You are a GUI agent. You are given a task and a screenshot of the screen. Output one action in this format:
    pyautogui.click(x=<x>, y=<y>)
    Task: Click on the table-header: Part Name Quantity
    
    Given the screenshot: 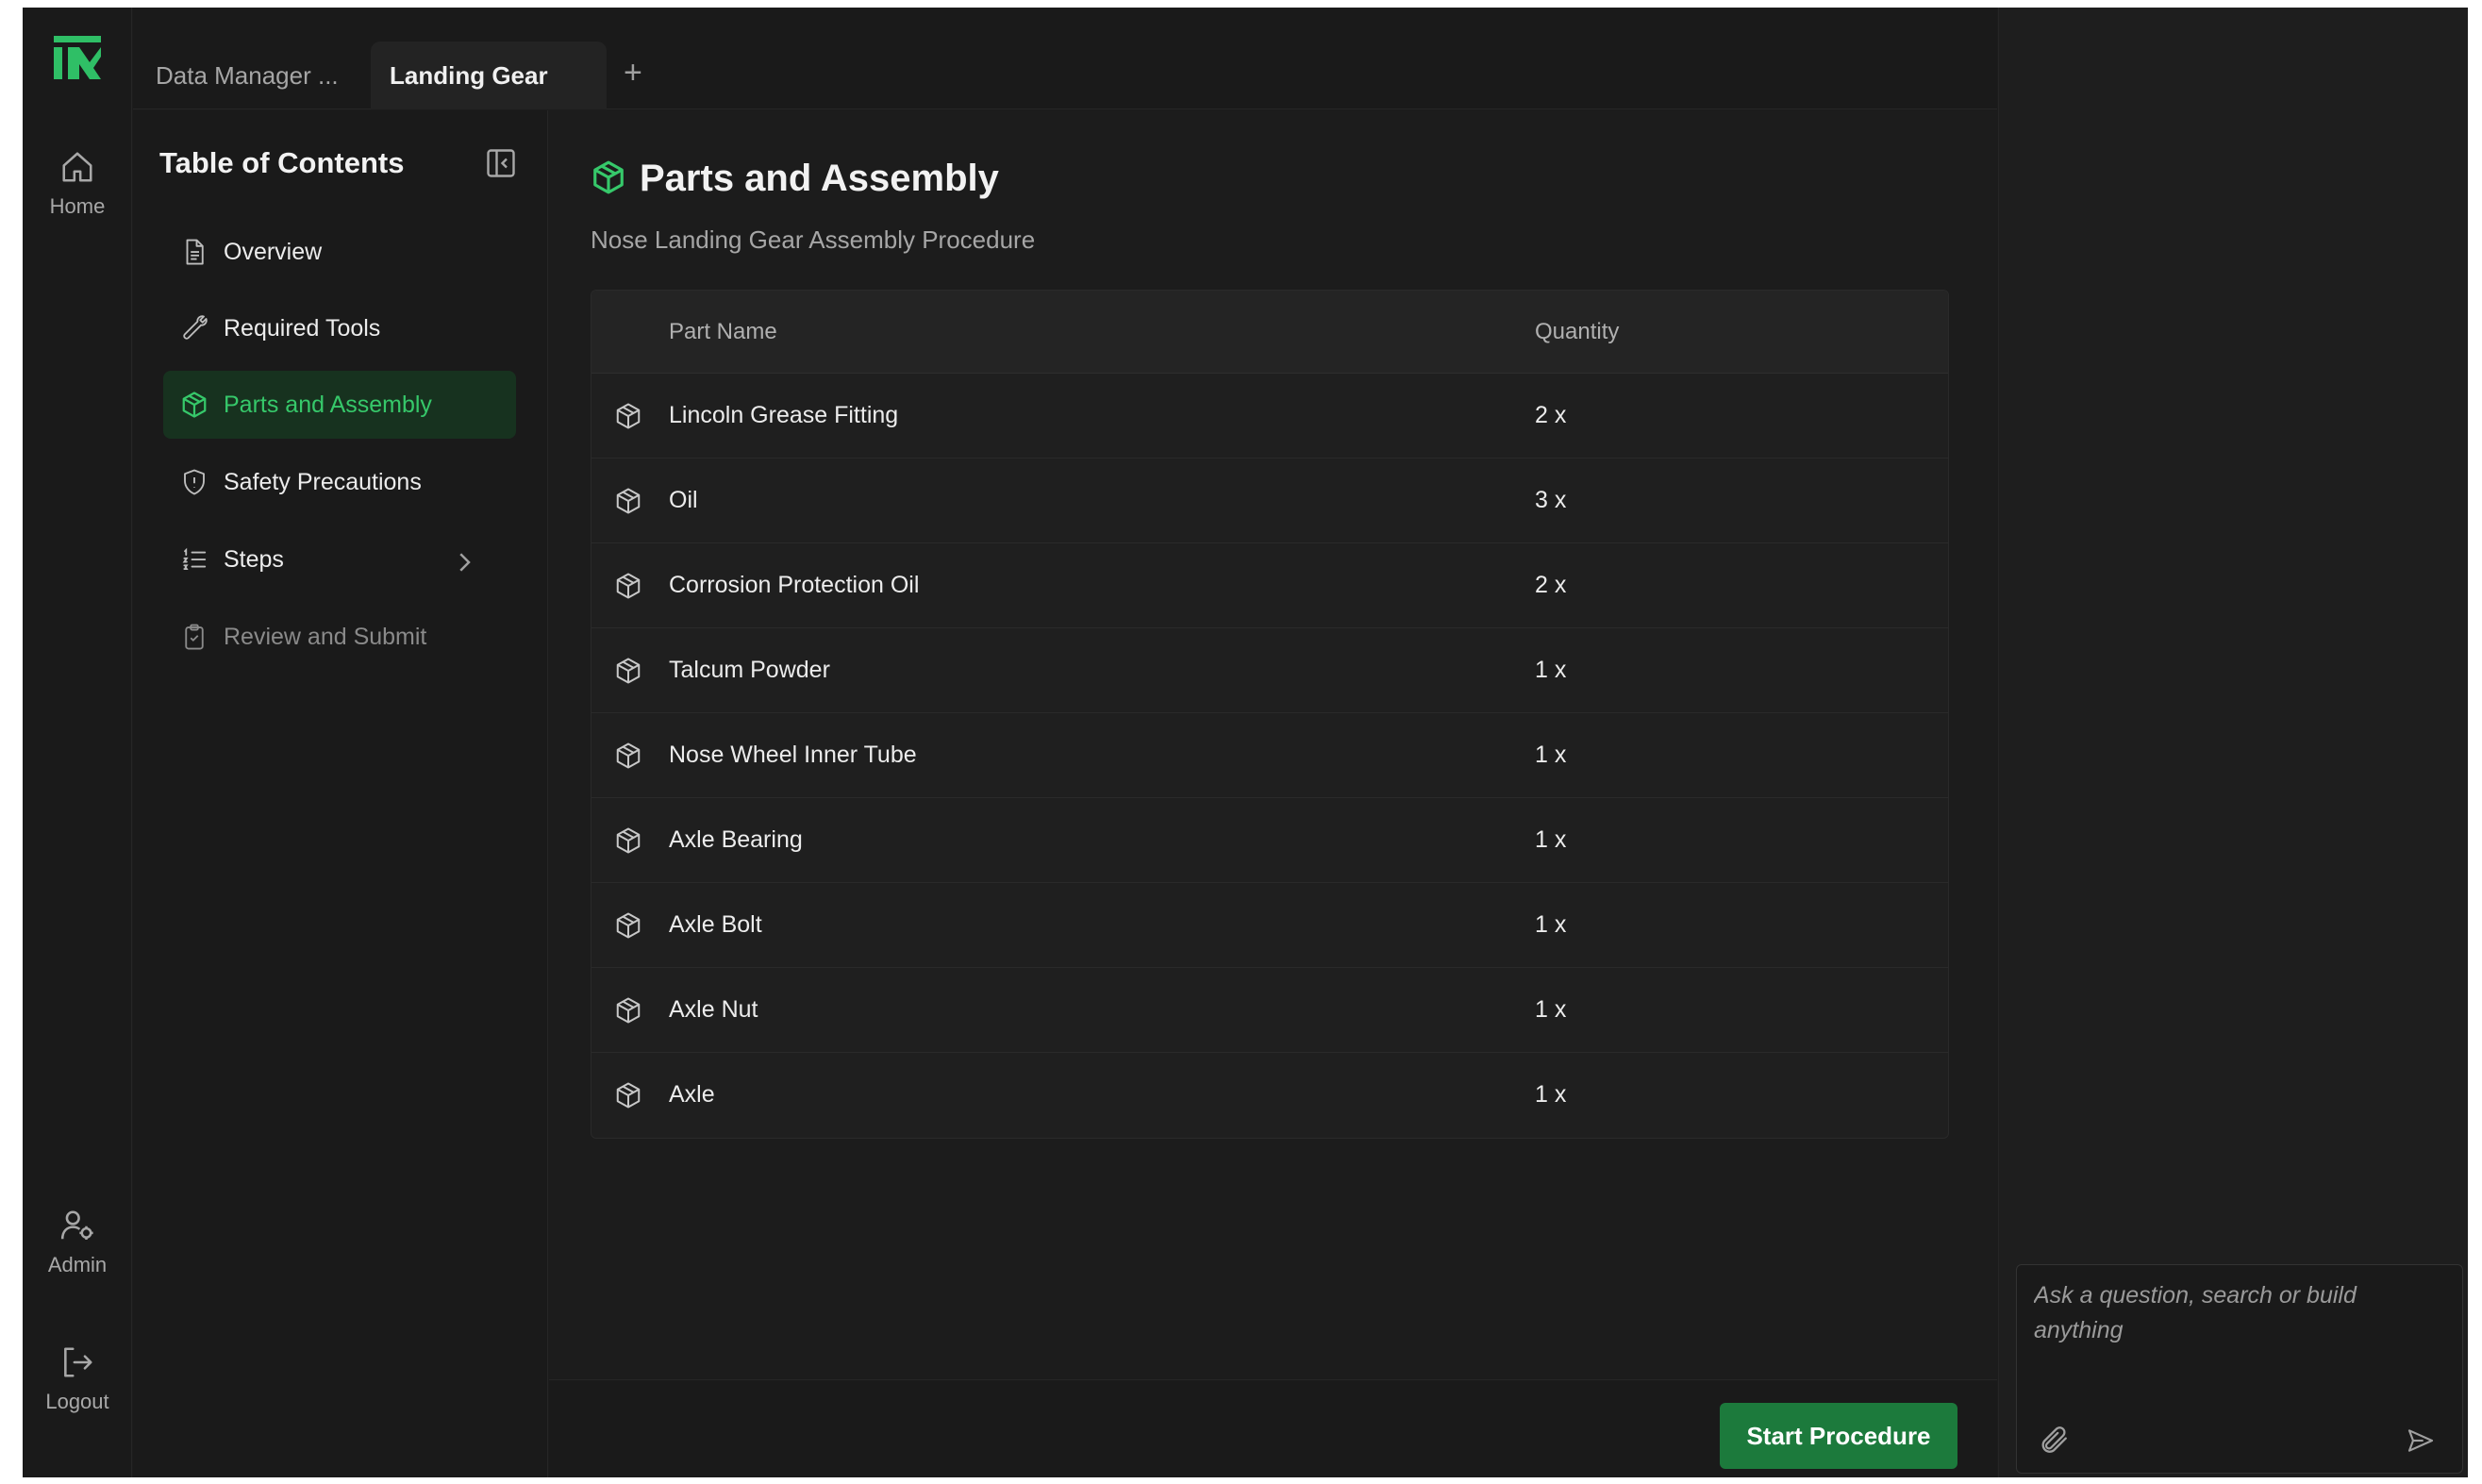 What is the action you would take?
    pyautogui.click(x=1269, y=332)
    